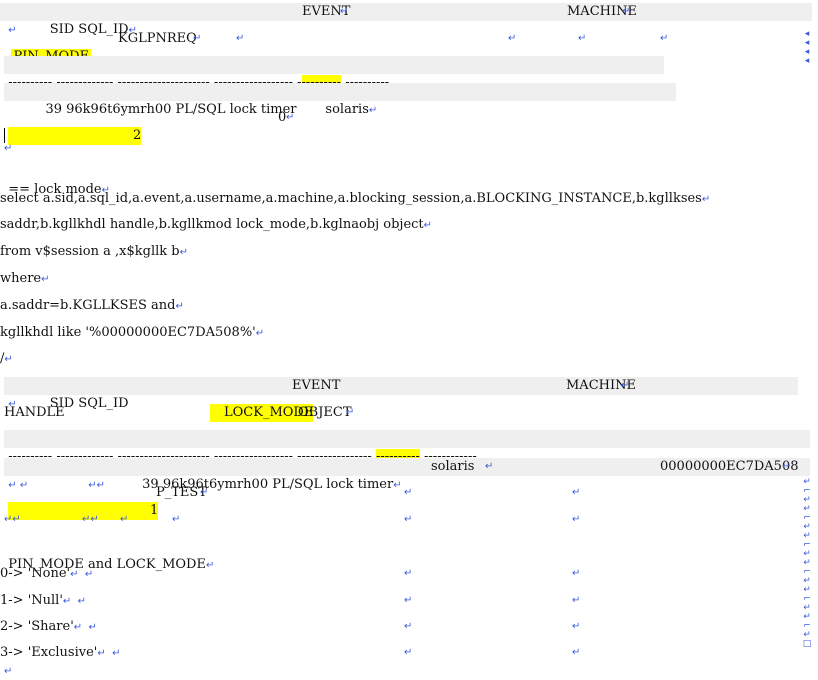 The image size is (818, 680). Describe the element at coordinates (37, 626) in the screenshot. I see `mode-2: 2-> 'Share'` at that location.